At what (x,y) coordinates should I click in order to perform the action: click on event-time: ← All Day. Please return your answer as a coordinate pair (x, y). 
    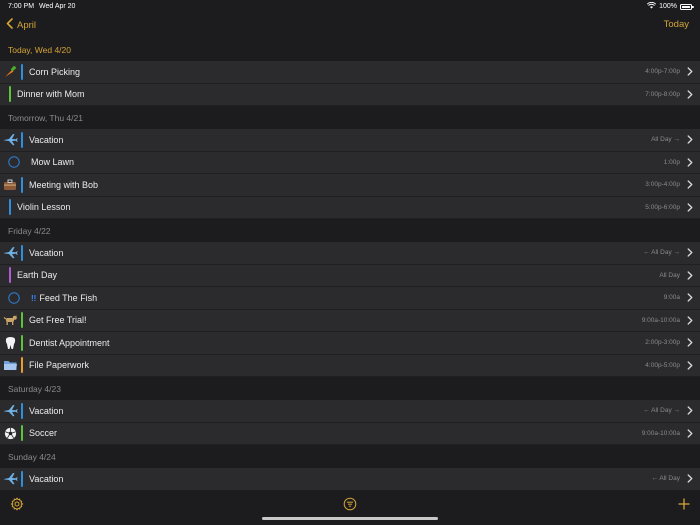
    Looking at the image, I should click on (665, 479).